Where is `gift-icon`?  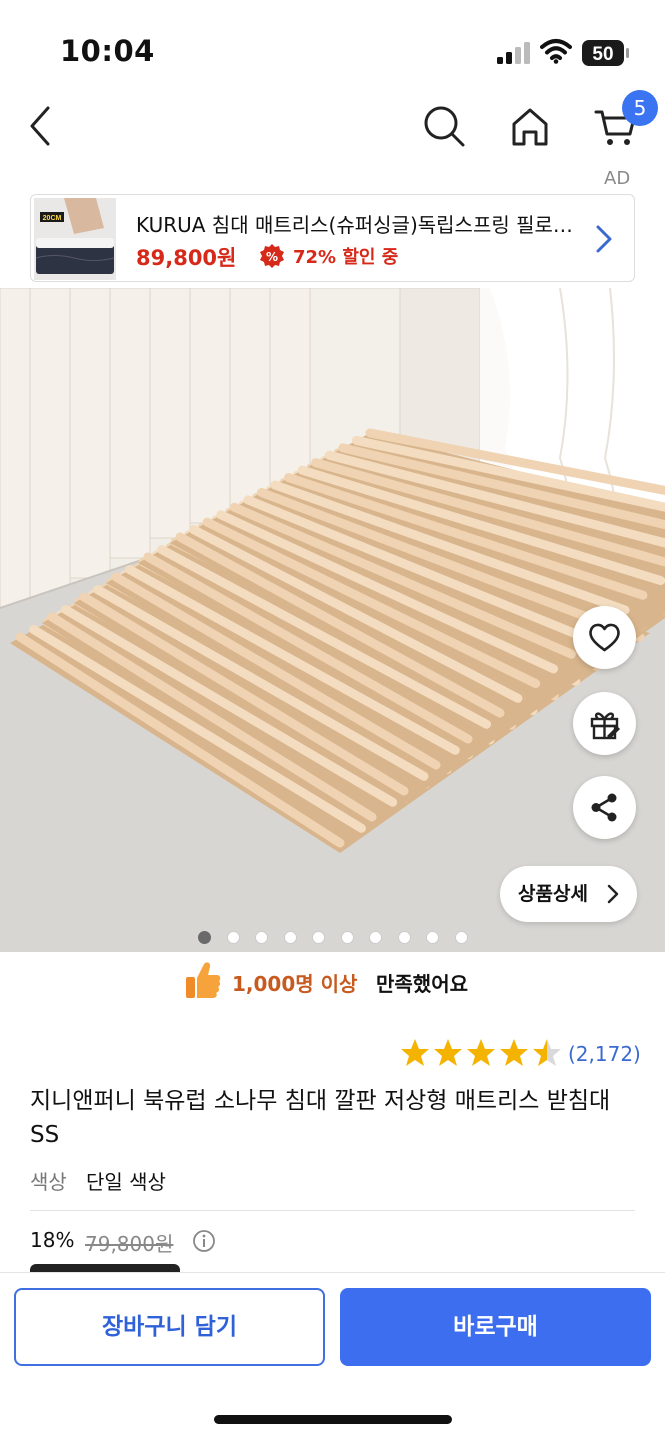 gift-icon is located at coordinates (605, 726).